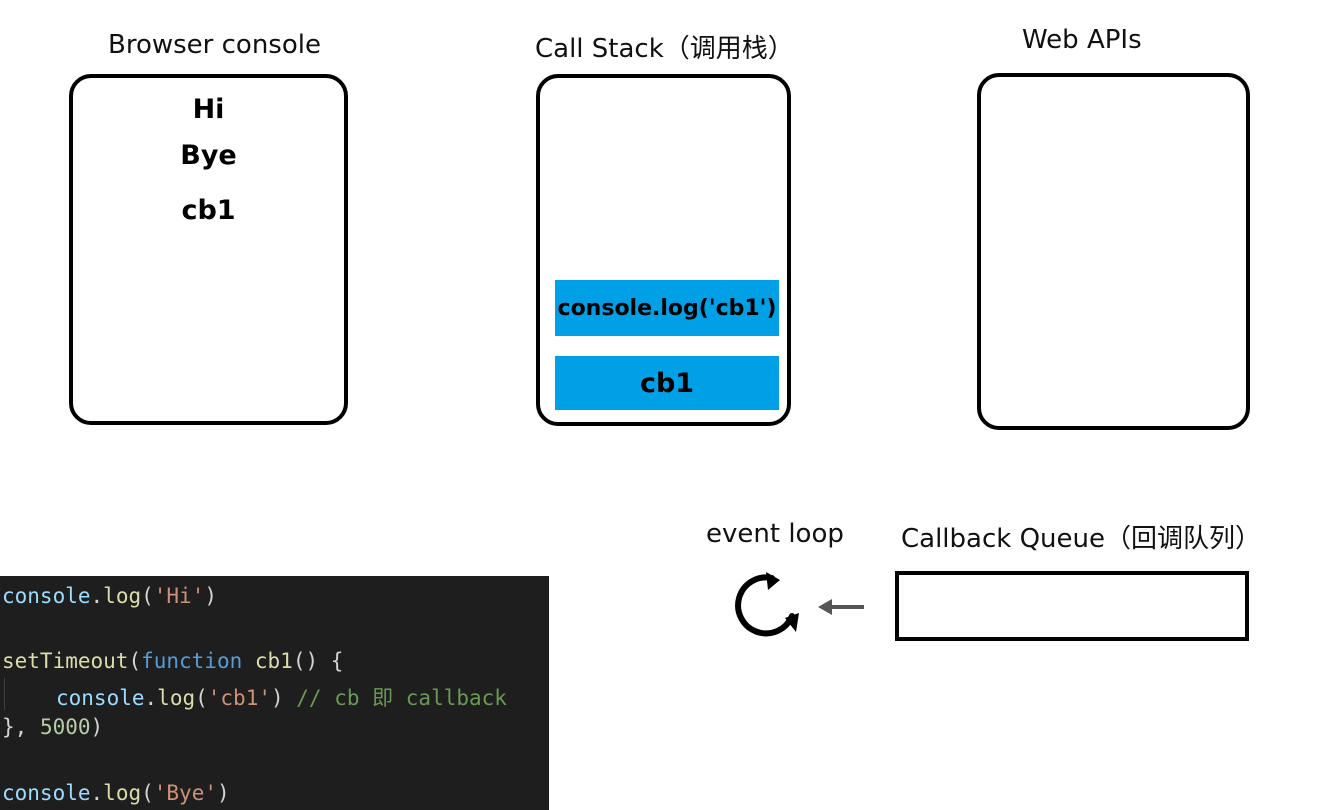  What do you see at coordinates (667, 308) in the screenshot?
I see `stack-frame-console-log: console.log('cb1')` at bounding box center [667, 308].